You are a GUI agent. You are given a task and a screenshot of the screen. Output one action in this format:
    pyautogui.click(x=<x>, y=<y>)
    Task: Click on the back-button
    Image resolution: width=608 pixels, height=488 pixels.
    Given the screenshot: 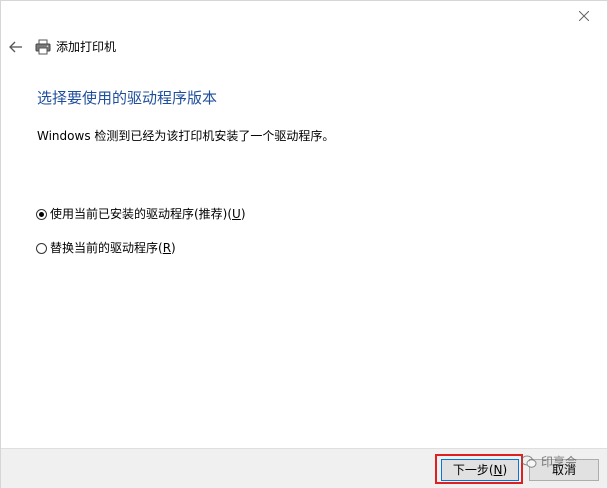 What is the action you would take?
    pyautogui.click(x=16, y=47)
    